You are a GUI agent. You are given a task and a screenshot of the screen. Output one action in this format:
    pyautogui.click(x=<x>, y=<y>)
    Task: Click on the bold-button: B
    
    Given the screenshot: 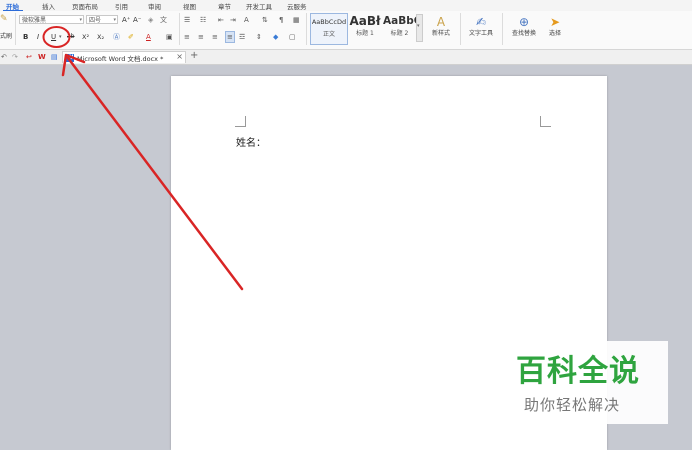 What is the action you would take?
    pyautogui.click(x=25, y=37)
    